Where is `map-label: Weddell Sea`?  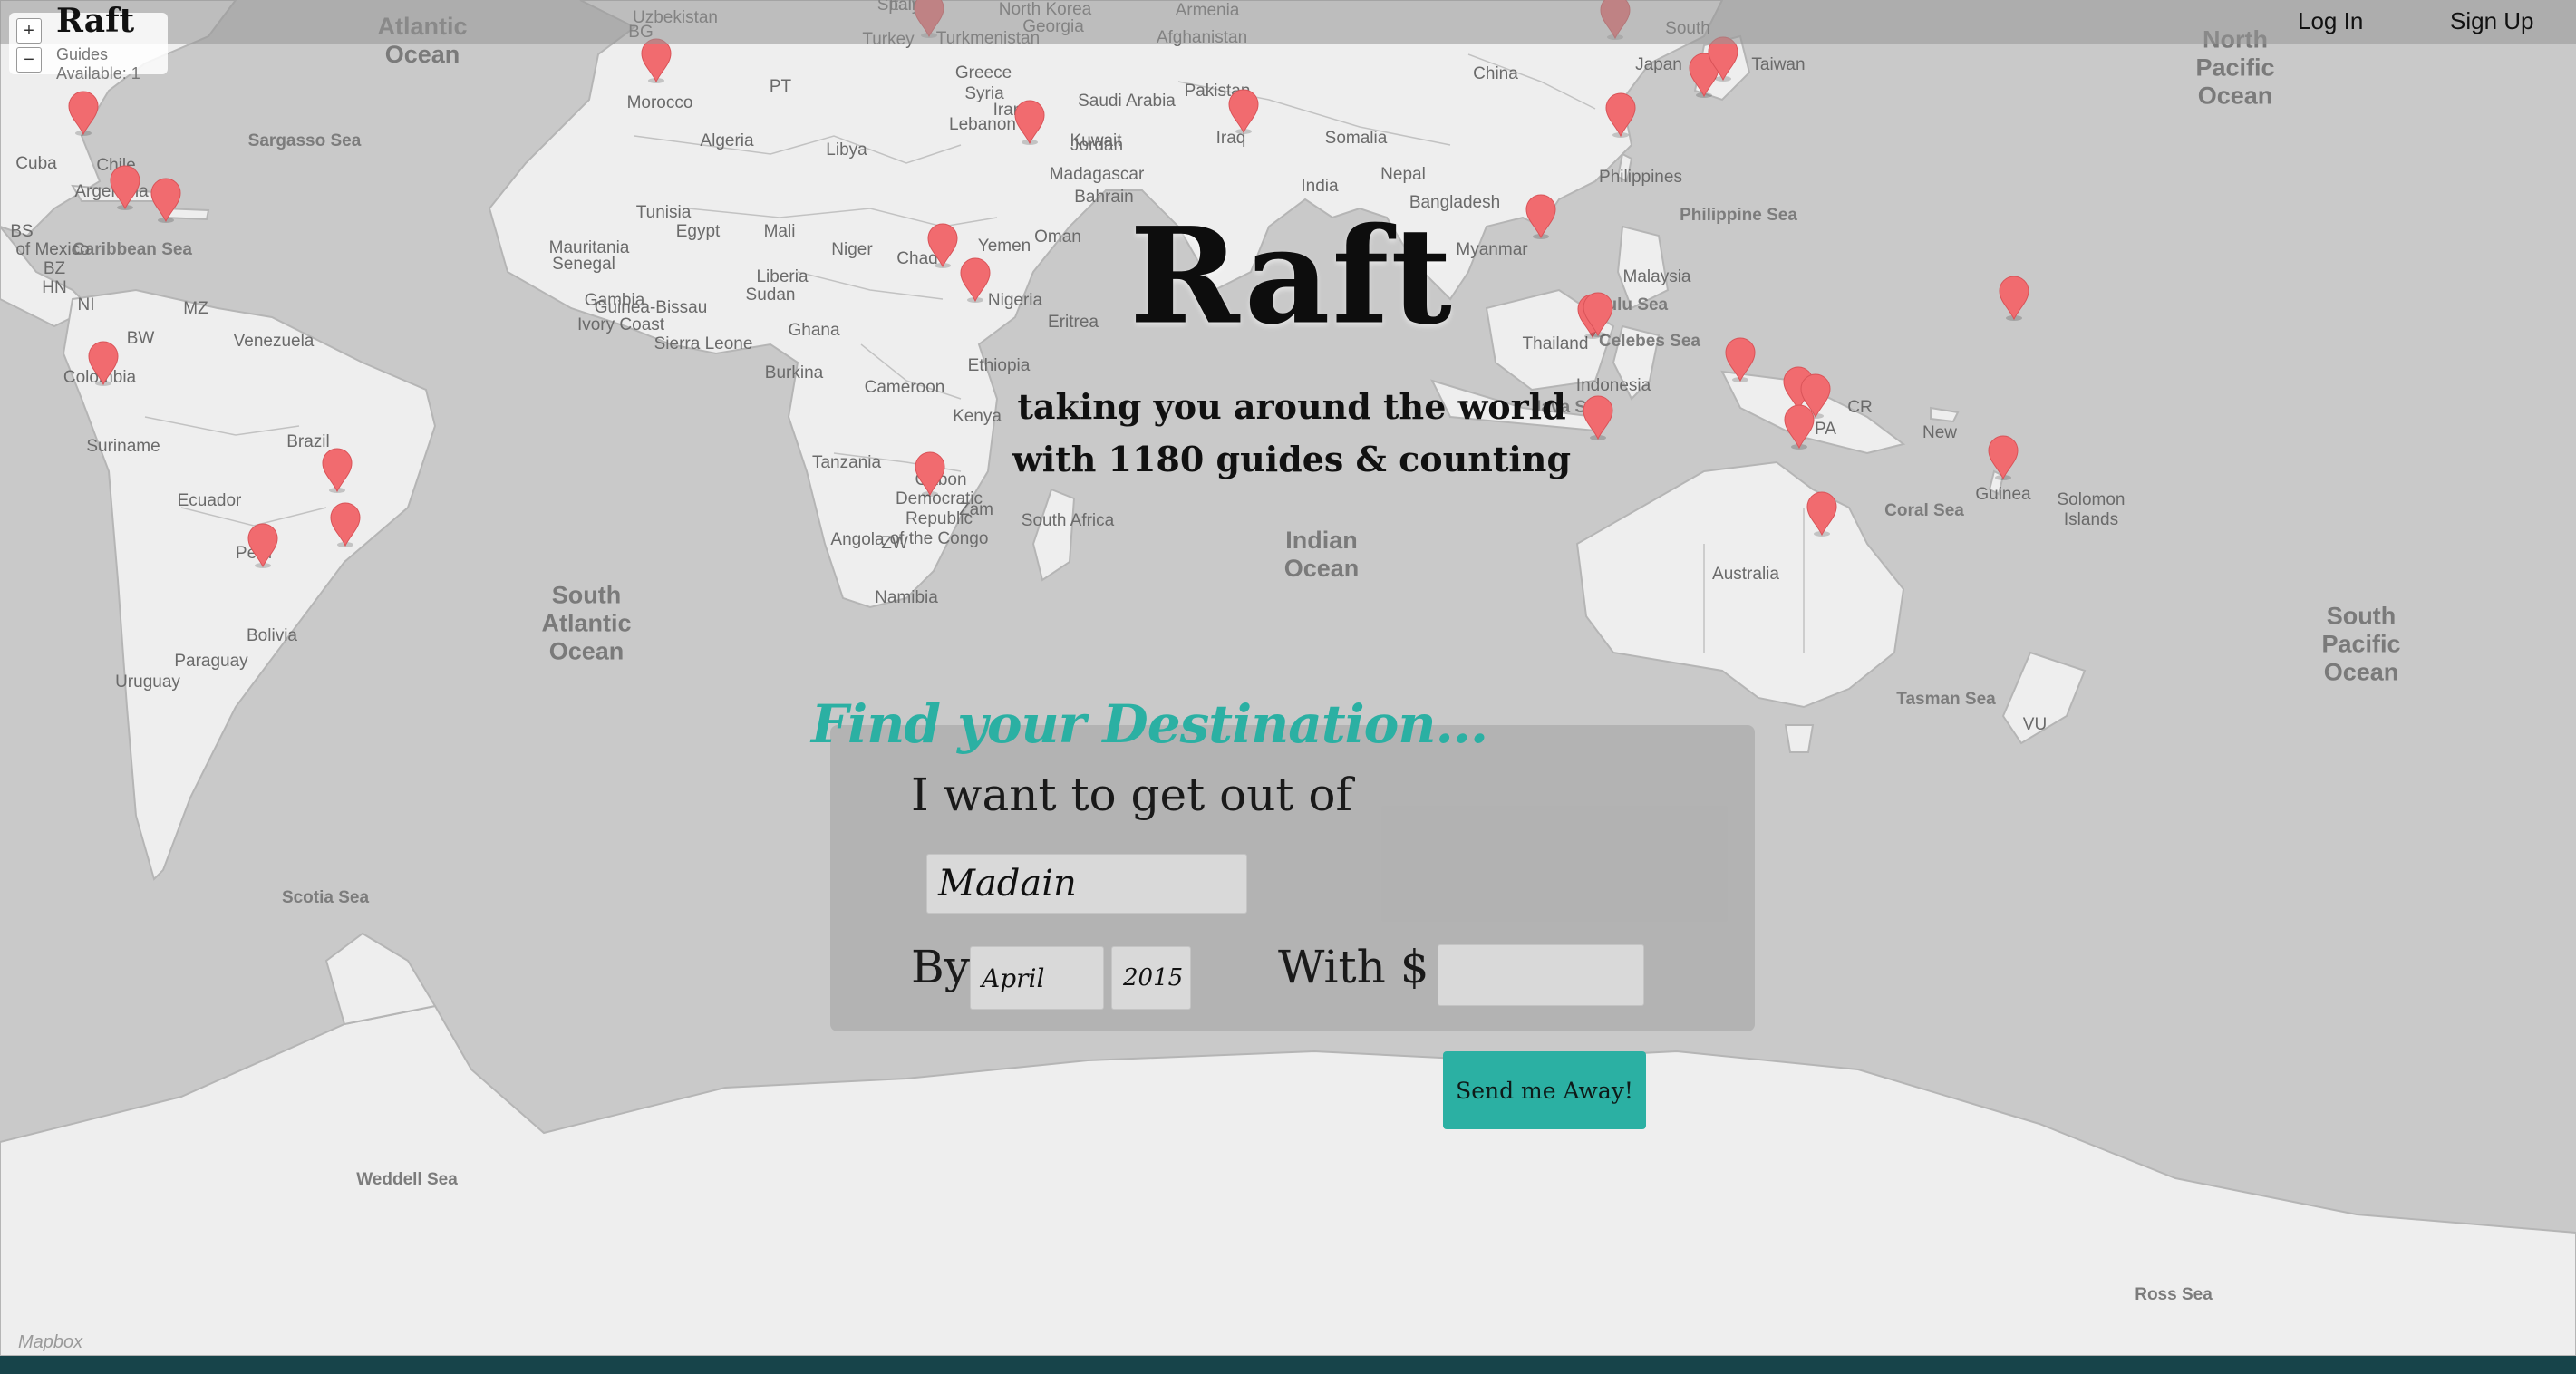
map-label: Weddell Sea is located at coordinates (407, 1180).